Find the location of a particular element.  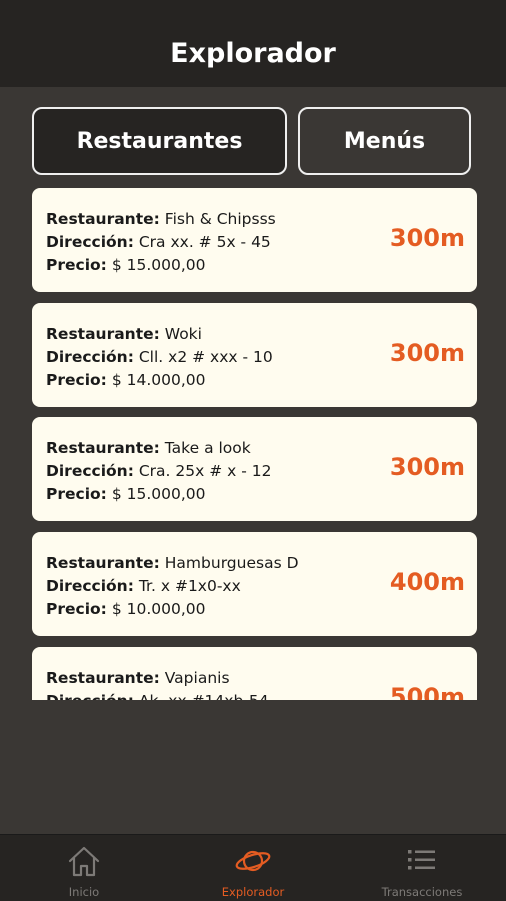

tabbar-item-inicio: Inicio is located at coordinates (84, 868).